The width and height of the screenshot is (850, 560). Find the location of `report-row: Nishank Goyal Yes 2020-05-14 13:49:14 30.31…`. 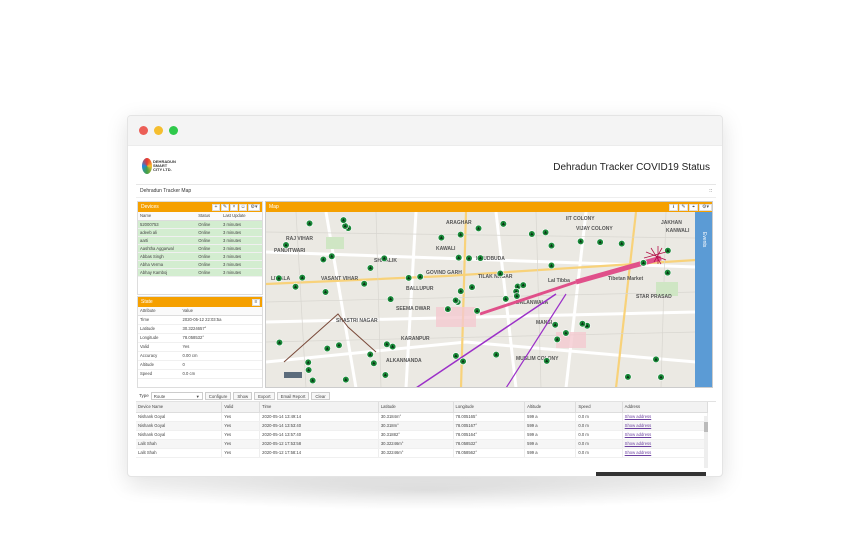

report-row: Nishank Goyal Yes 2020-05-14 13:49:14 30.31… is located at coordinates (422, 417).